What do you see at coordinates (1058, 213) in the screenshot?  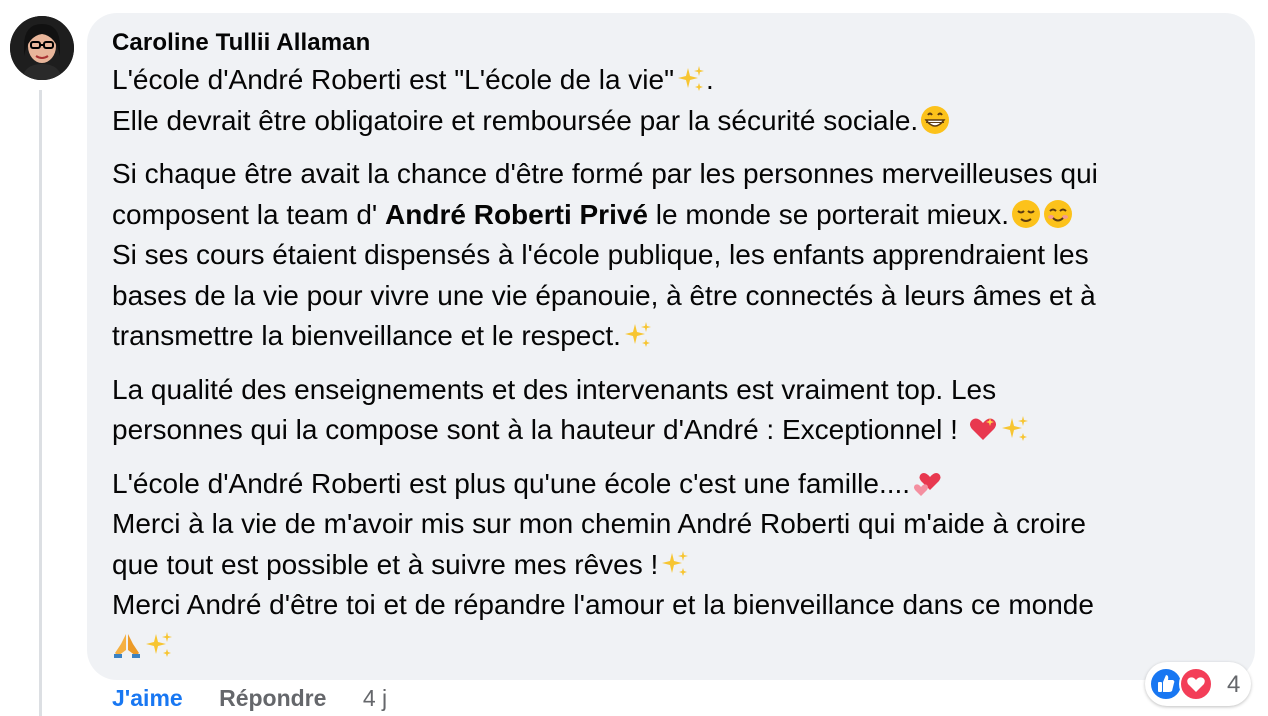 I see `smiling-face-icon` at bounding box center [1058, 213].